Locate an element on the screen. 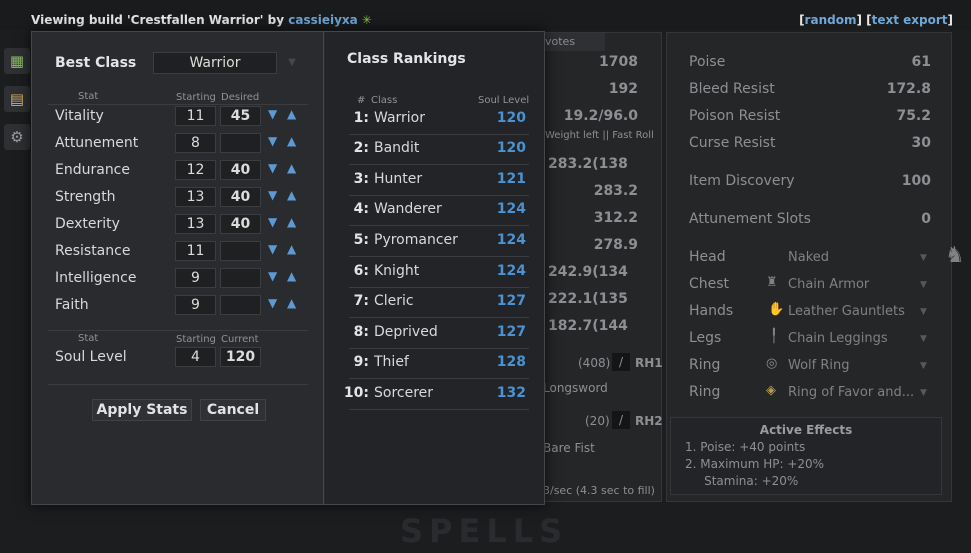 The width and height of the screenshot is (971, 553). equip-slot-ring-1: Ring is located at coordinates (705, 365).